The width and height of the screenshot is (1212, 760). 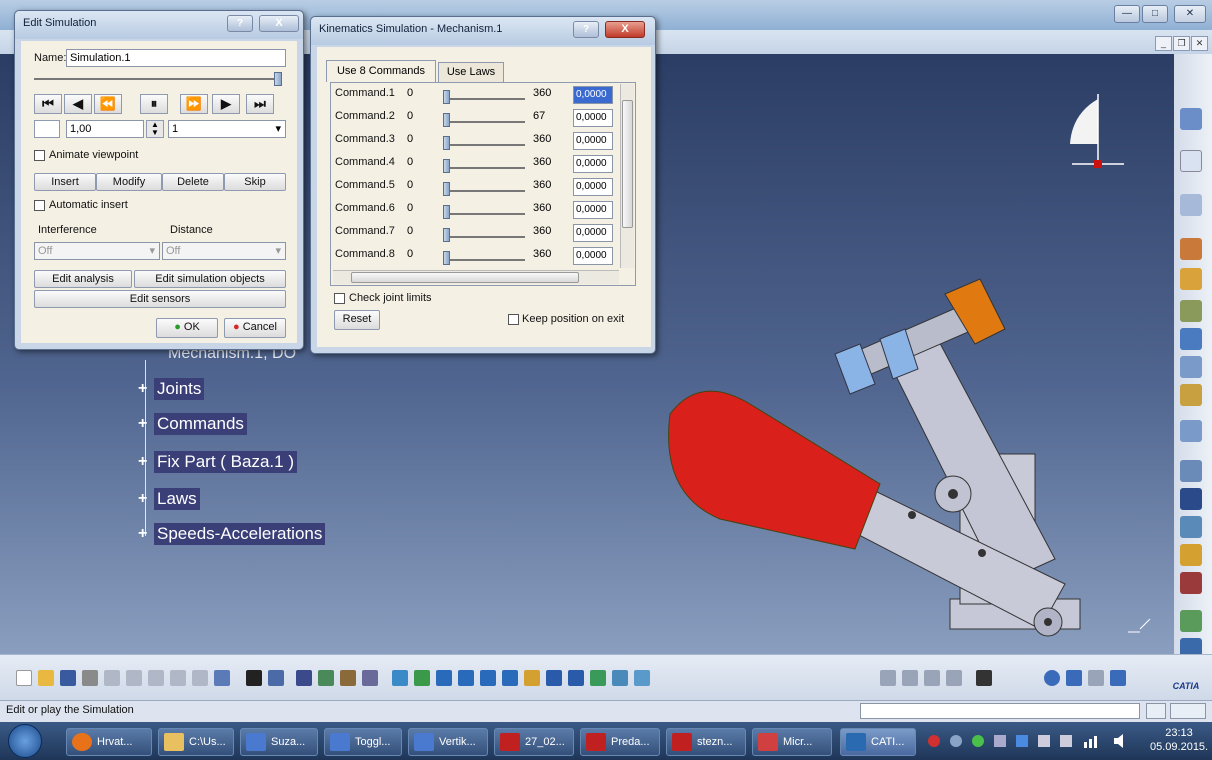 I want to click on tree-item-commands: + Commands, so click(x=192, y=424).